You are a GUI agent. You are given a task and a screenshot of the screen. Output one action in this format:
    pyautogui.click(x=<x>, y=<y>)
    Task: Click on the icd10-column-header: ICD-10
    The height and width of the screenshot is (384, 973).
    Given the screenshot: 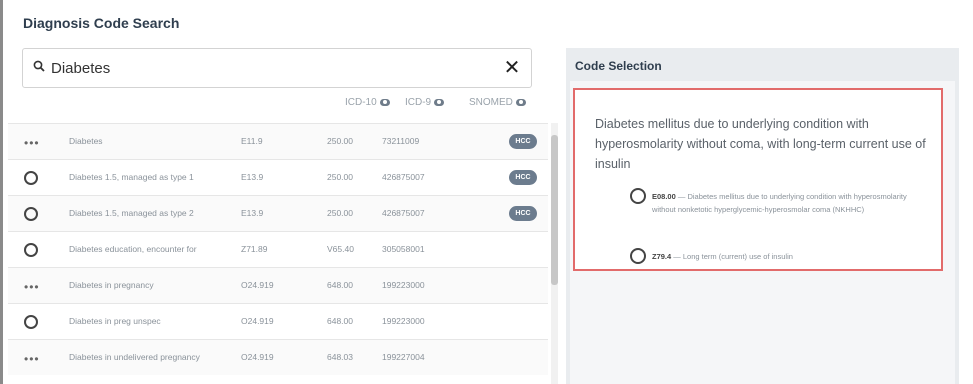 What is the action you would take?
    pyautogui.click(x=367, y=102)
    